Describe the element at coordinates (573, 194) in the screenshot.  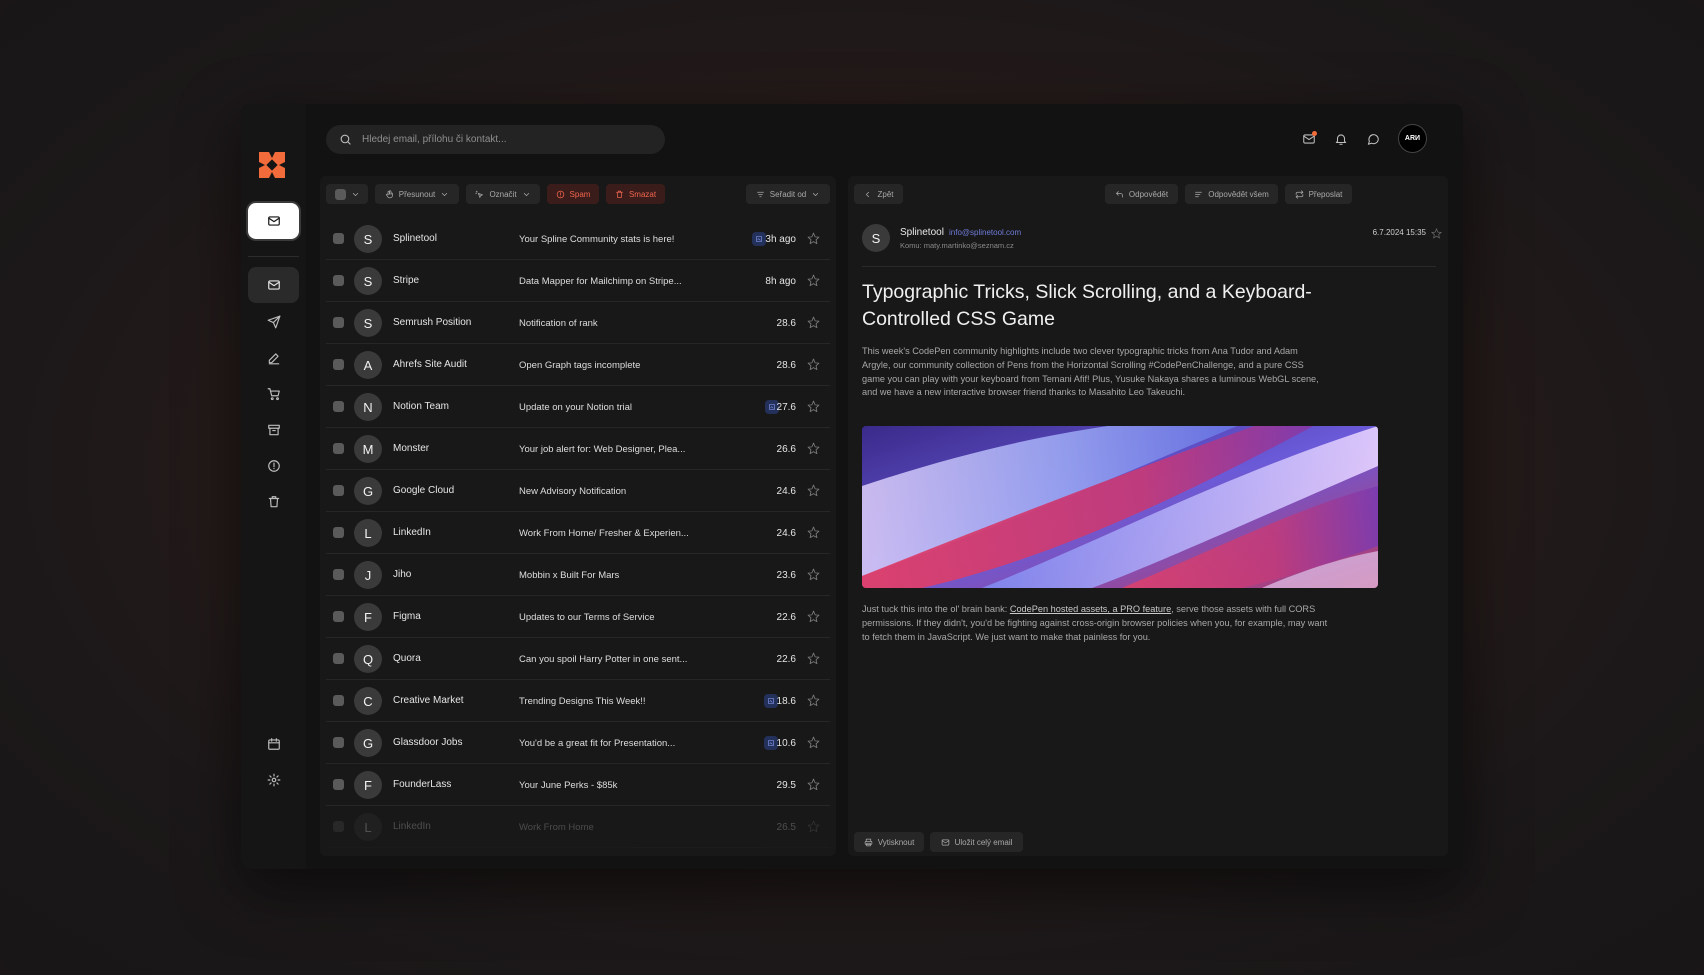
I see `spam-button: Spam` at that location.